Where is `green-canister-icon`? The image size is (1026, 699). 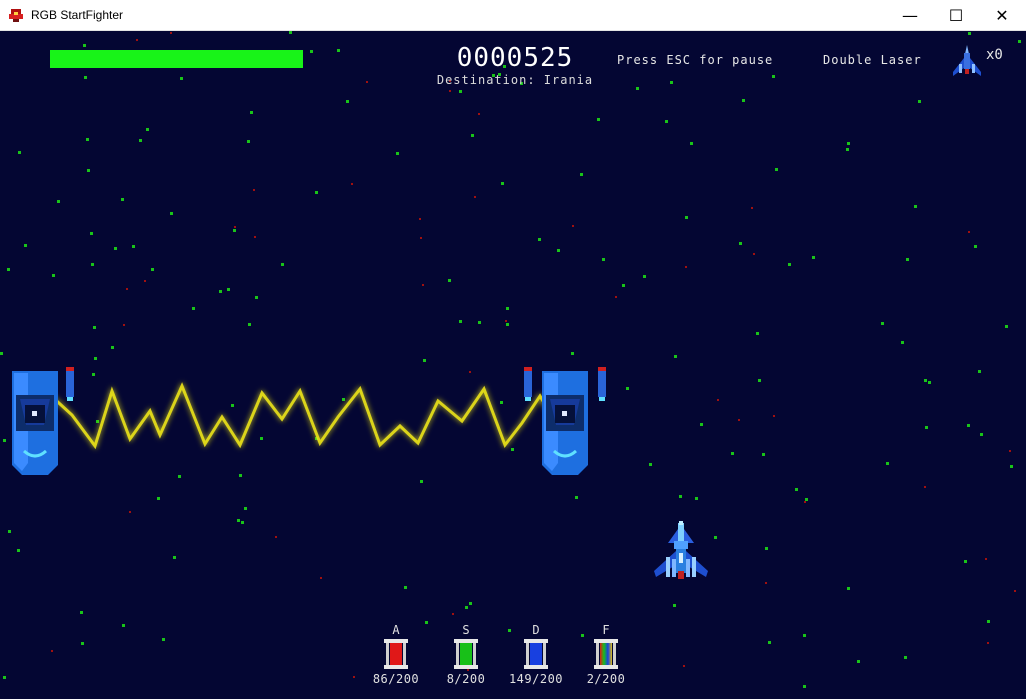
green-canister-icon is located at coordinates (466, 654).